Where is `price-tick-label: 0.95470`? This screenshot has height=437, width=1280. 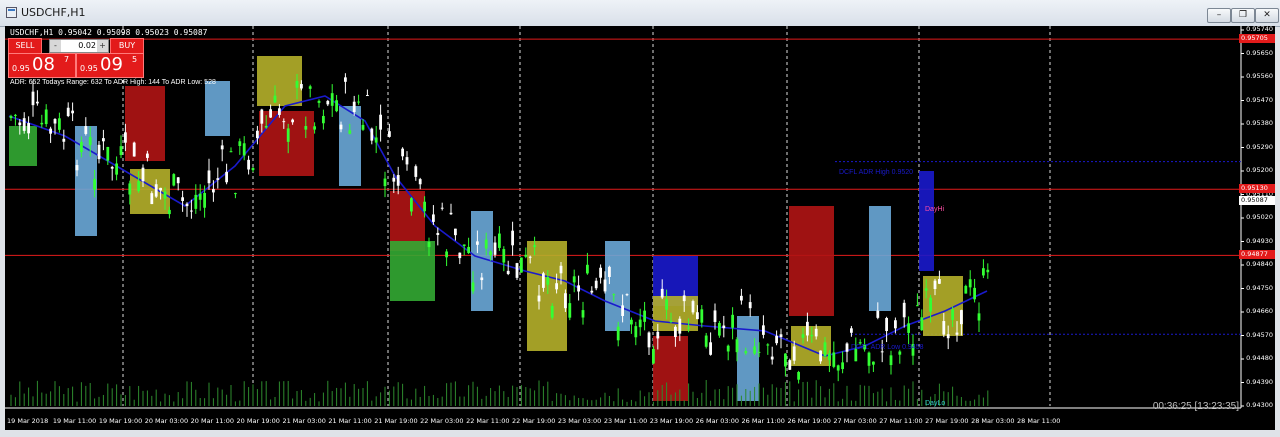
price-tick-label: 0.95470 is located at coordinates (1259, 99).